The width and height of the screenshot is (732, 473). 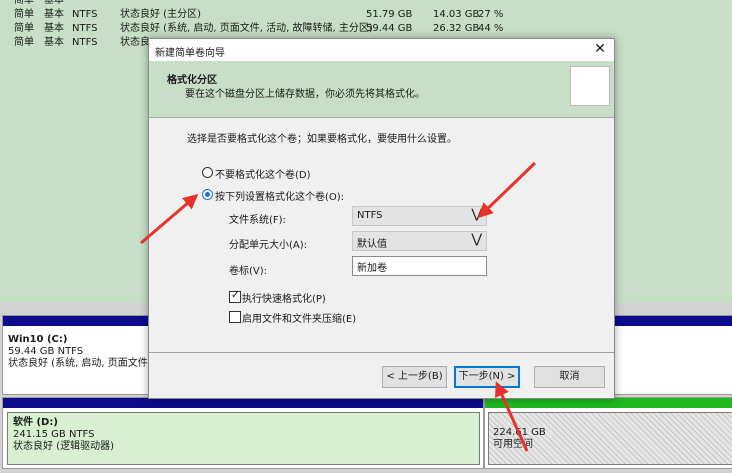 What do you see at coordinates (305, 94) in the screenshot?
I see `header-description: 要在这个磁盘分区上储存数据，你必须先将其格式化。` at bounding box center [305, 94].